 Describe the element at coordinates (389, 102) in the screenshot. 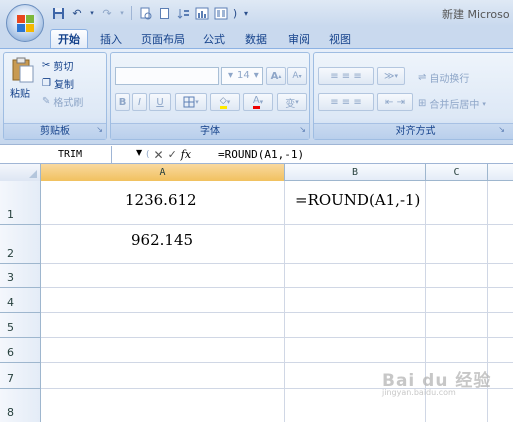

I see `decrease-indent-icon: ⇤` at that location.